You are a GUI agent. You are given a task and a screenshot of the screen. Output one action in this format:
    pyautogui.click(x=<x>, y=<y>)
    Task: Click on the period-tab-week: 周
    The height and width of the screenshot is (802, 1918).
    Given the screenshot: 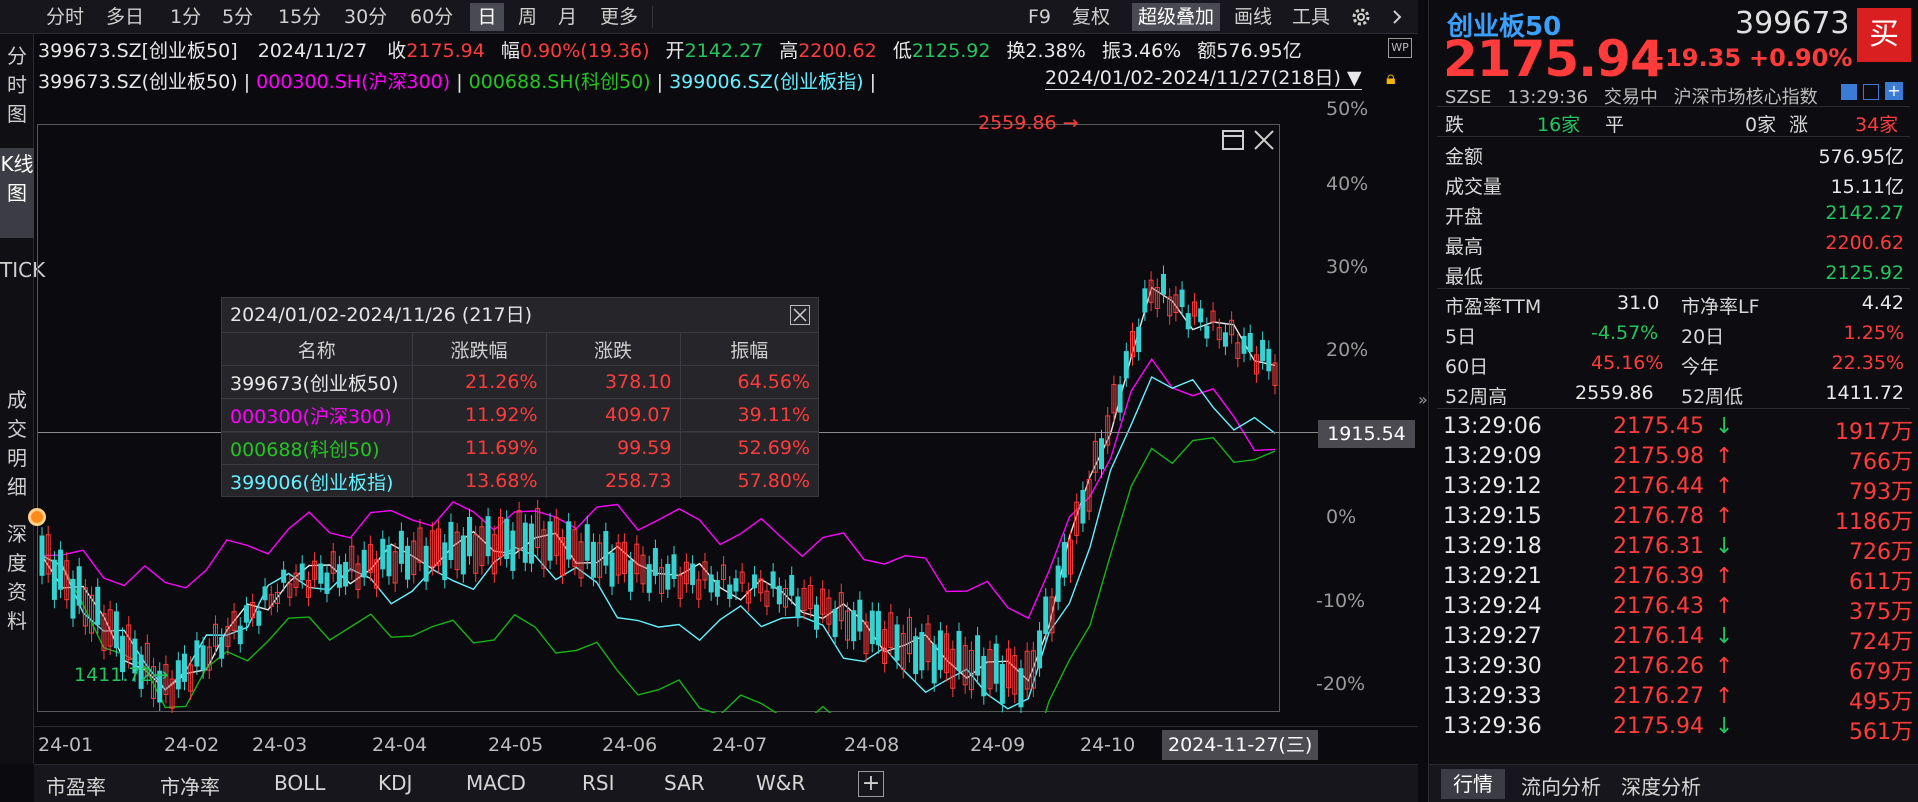 What is the action you would take?
    pyautogui.click(x=527, y=17)
    